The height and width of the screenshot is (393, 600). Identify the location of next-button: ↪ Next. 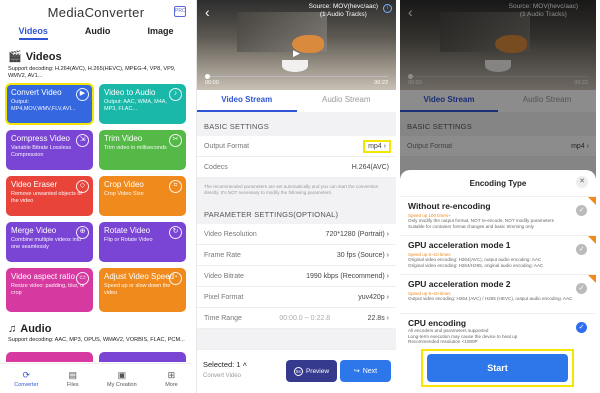
(365, 371).